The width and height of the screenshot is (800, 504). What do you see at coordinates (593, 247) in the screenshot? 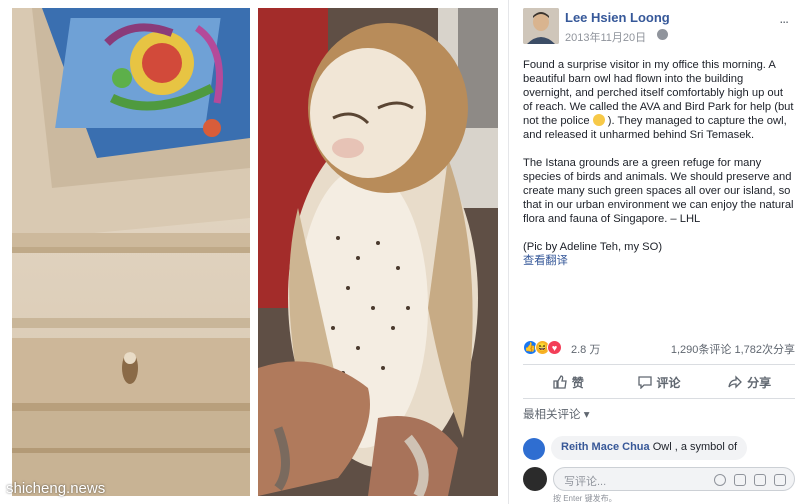
I see `post-credit: (Pic by Adeline Teh, my SO)` at bounding box center [593, 247].